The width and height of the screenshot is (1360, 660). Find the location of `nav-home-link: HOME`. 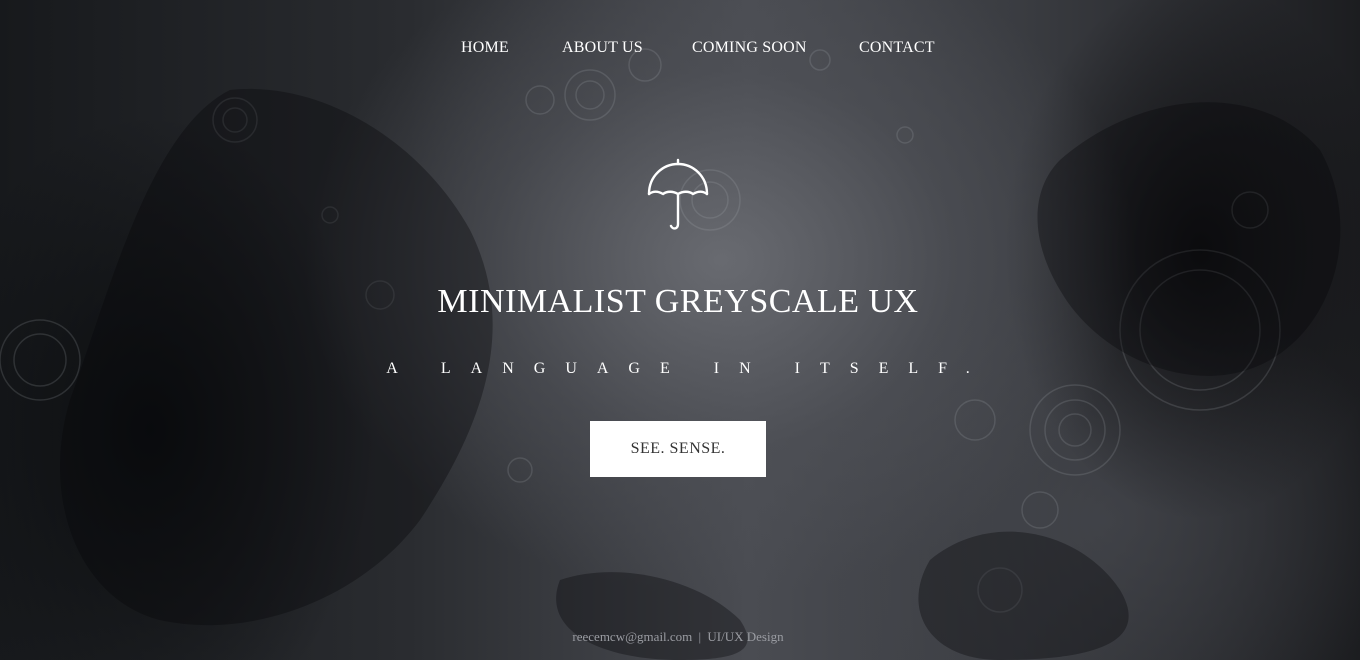

nav-home-link: HOME is located at coordinates (485, 48).